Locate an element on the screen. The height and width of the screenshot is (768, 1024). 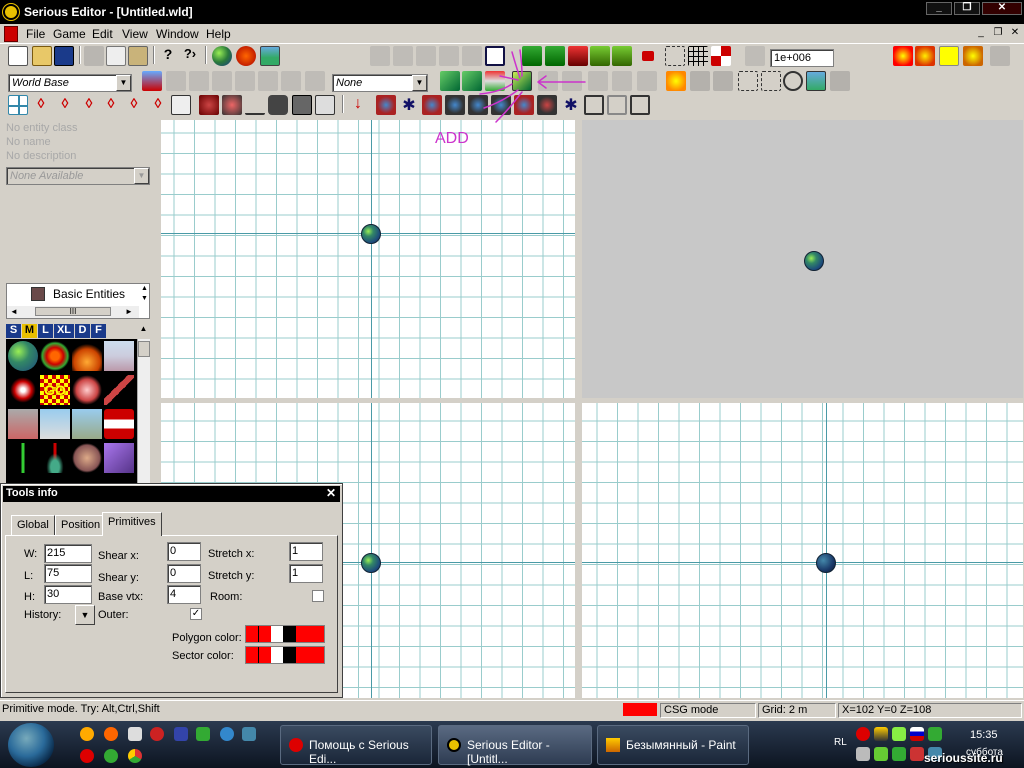
entity-fog-icon is located at coordinates (55, 424).